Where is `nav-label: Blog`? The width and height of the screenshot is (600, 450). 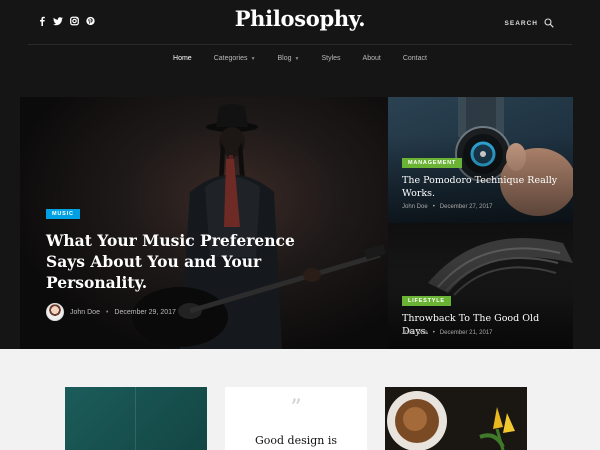 nav-label: Blog is located at coordinates (284, 58).